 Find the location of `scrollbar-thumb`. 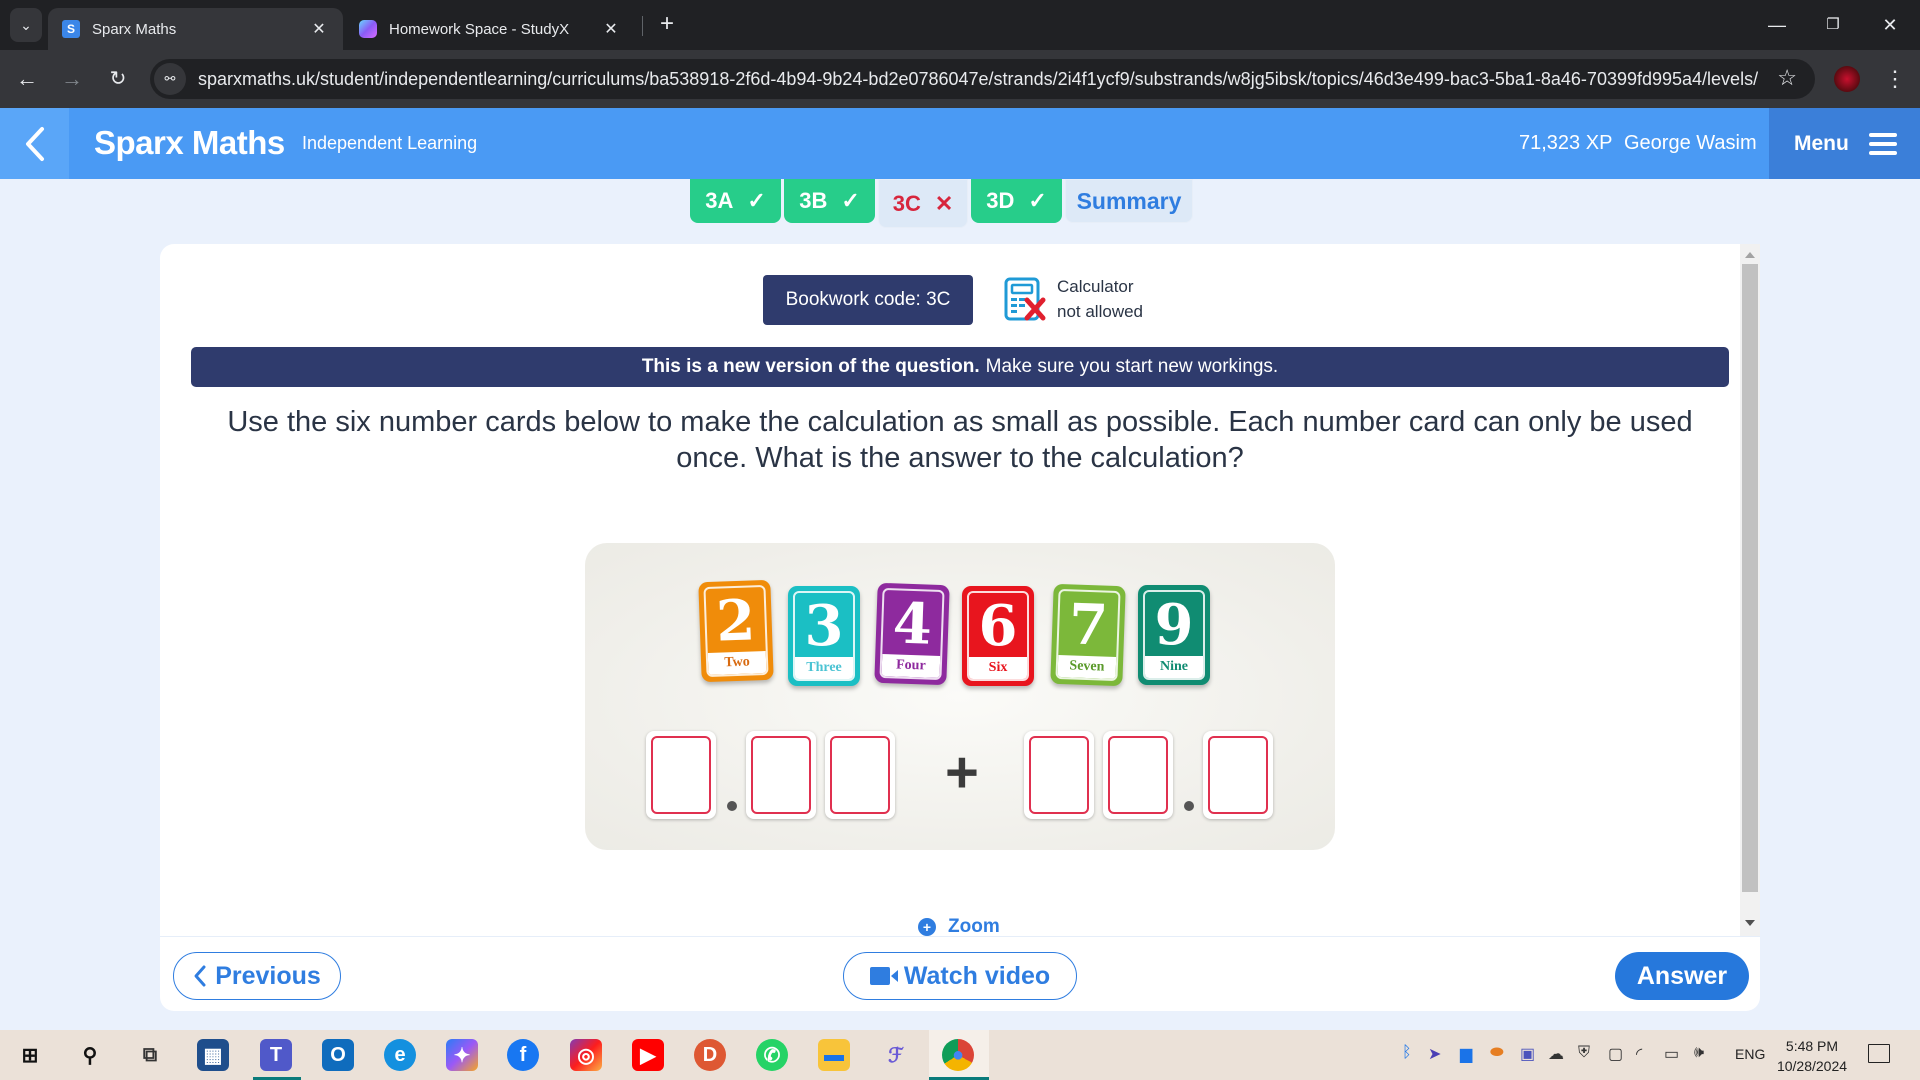

scrollbar-thumb is located at coordinates (1750, 578).